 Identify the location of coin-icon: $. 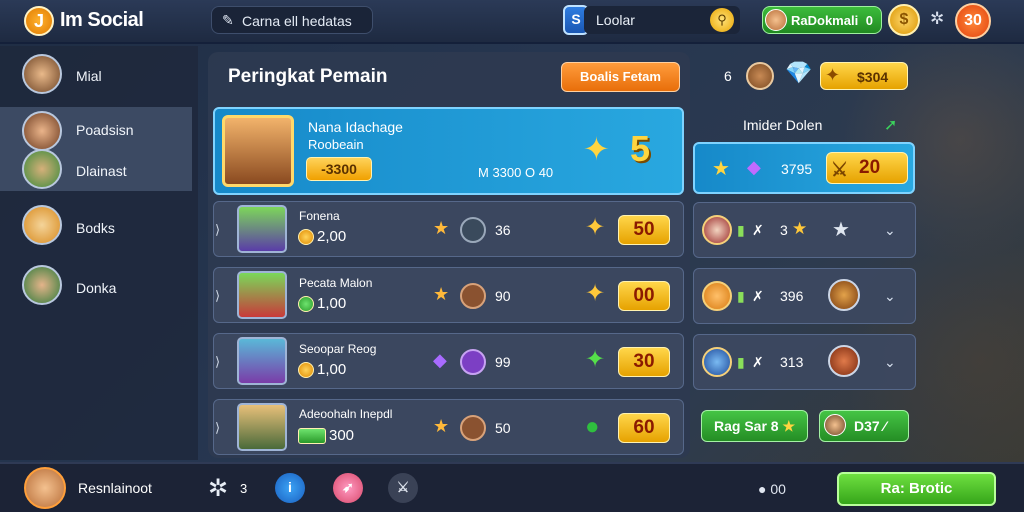
(904, 20).